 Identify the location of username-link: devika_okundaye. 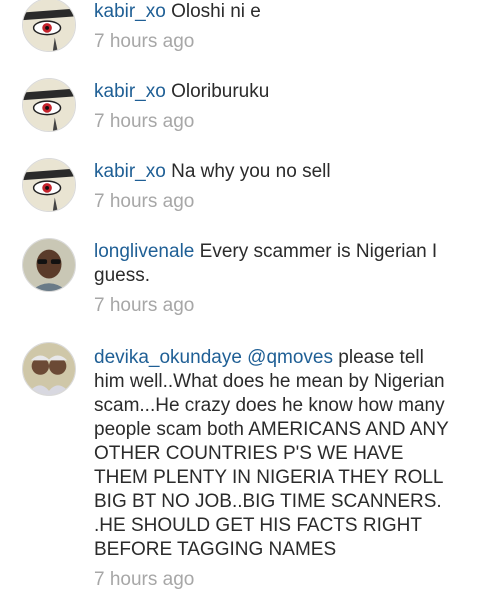
(168, 357).